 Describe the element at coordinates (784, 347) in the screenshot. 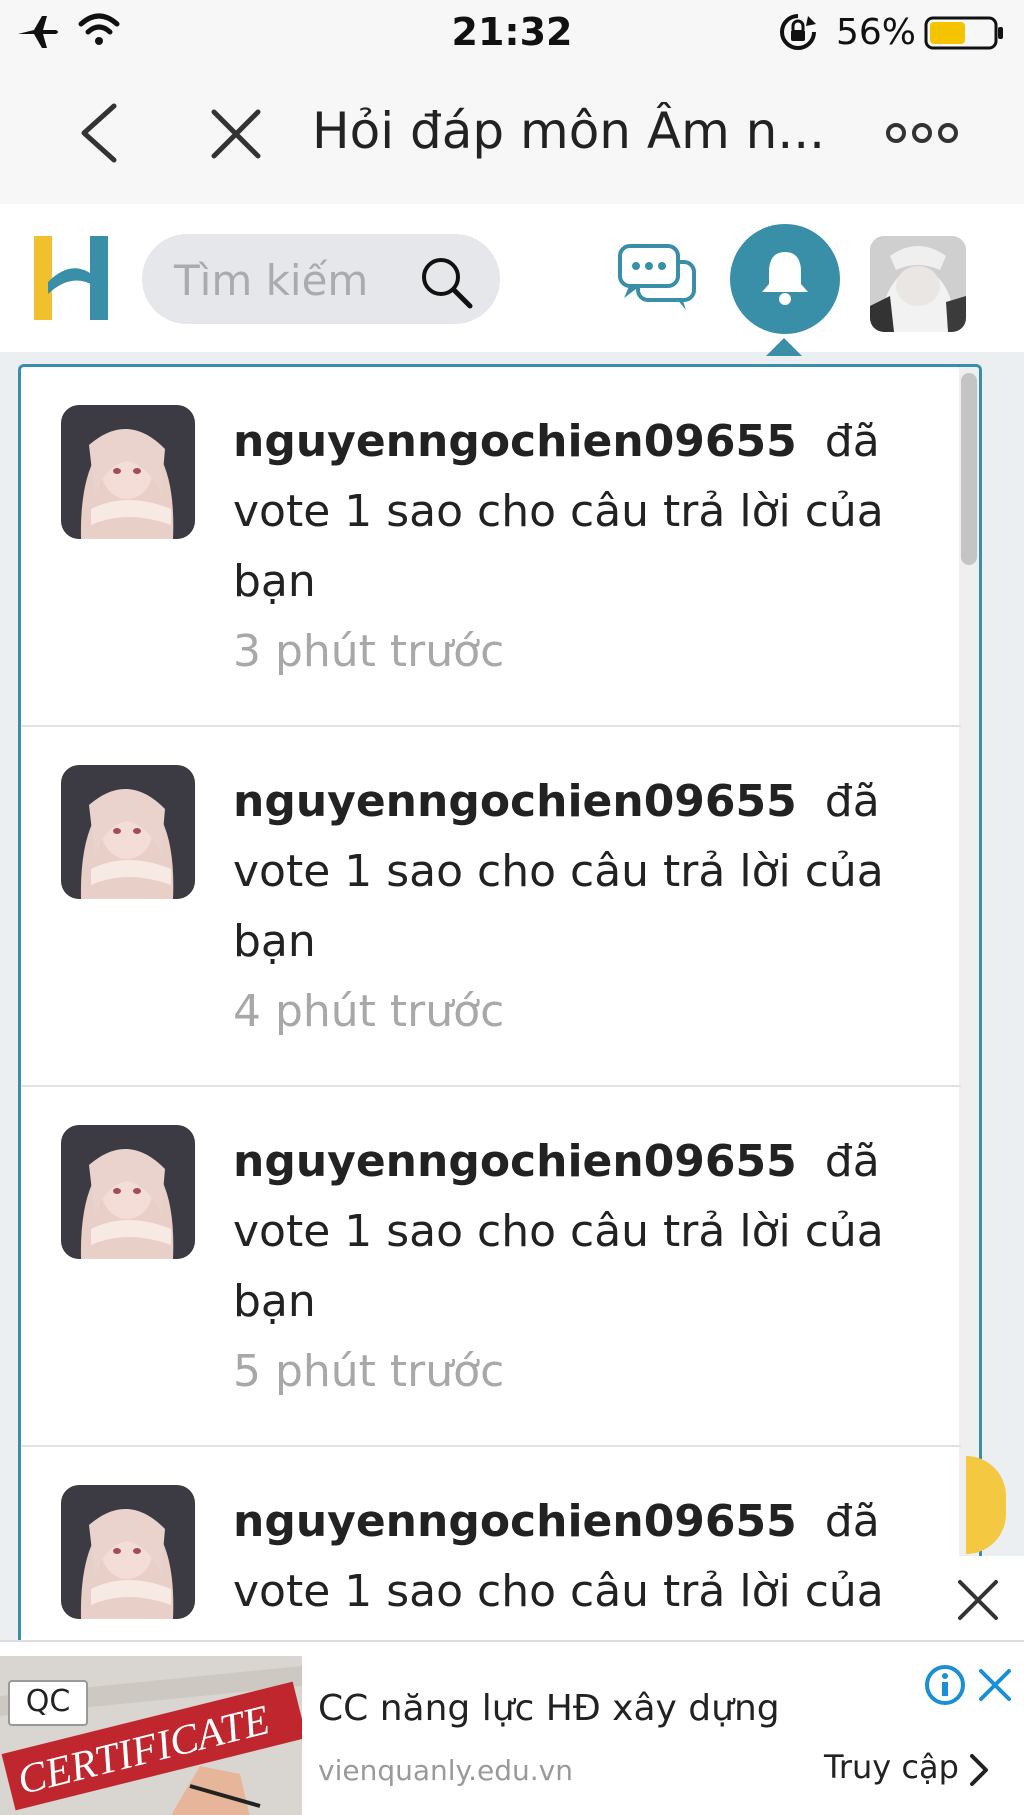

I see `dropdown-caret` at that location.